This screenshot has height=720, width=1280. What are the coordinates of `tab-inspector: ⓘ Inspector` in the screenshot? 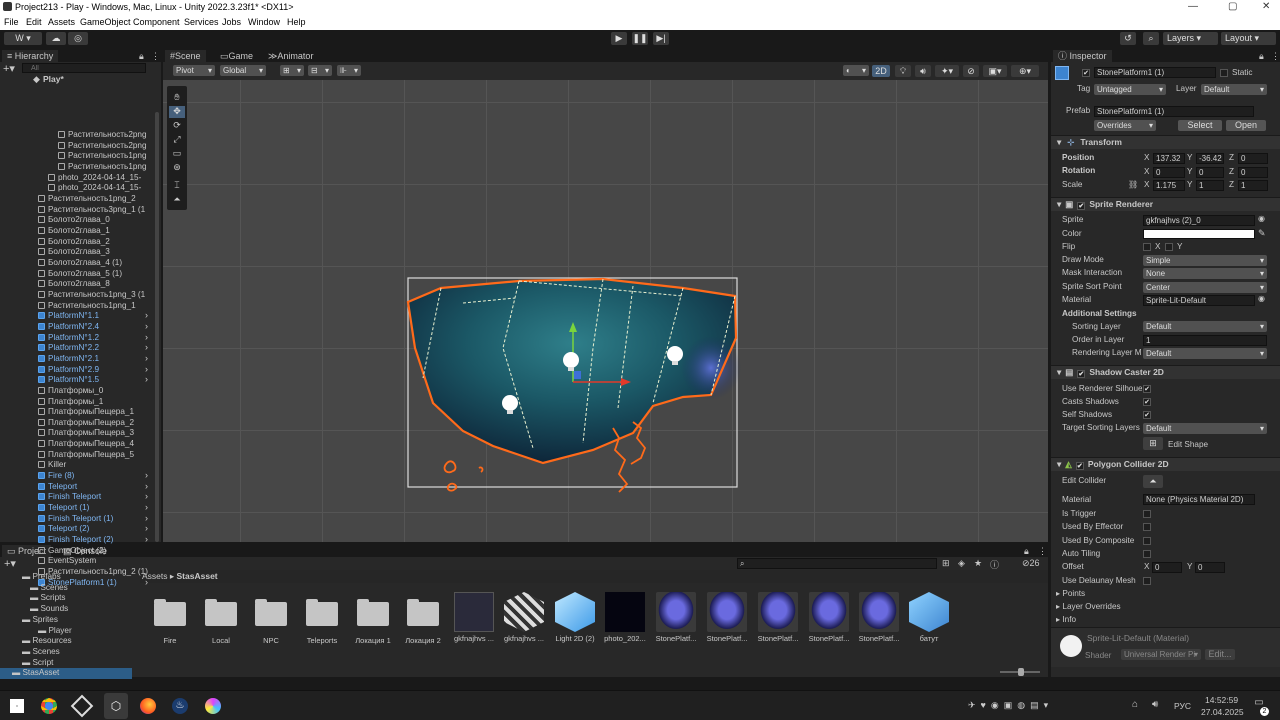 It's located at (1082, 56).